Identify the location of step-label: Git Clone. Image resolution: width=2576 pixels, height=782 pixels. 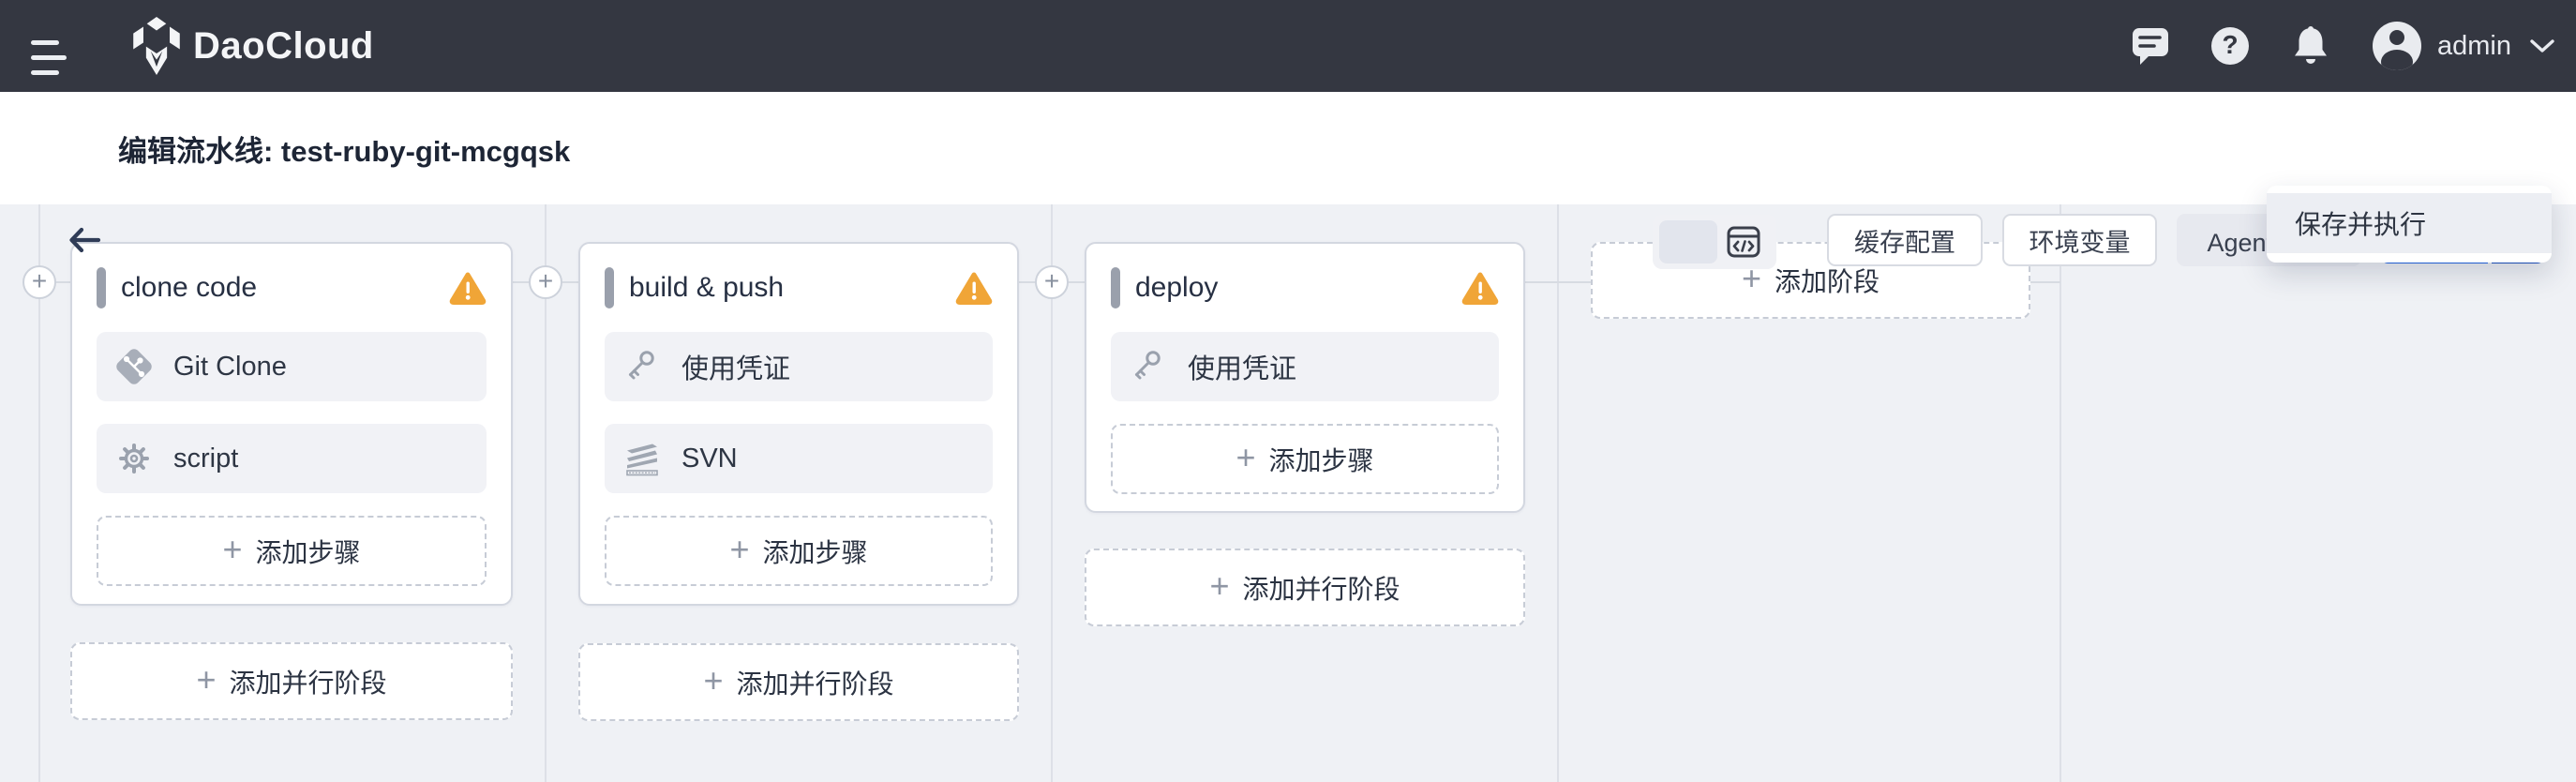
(230, 366).